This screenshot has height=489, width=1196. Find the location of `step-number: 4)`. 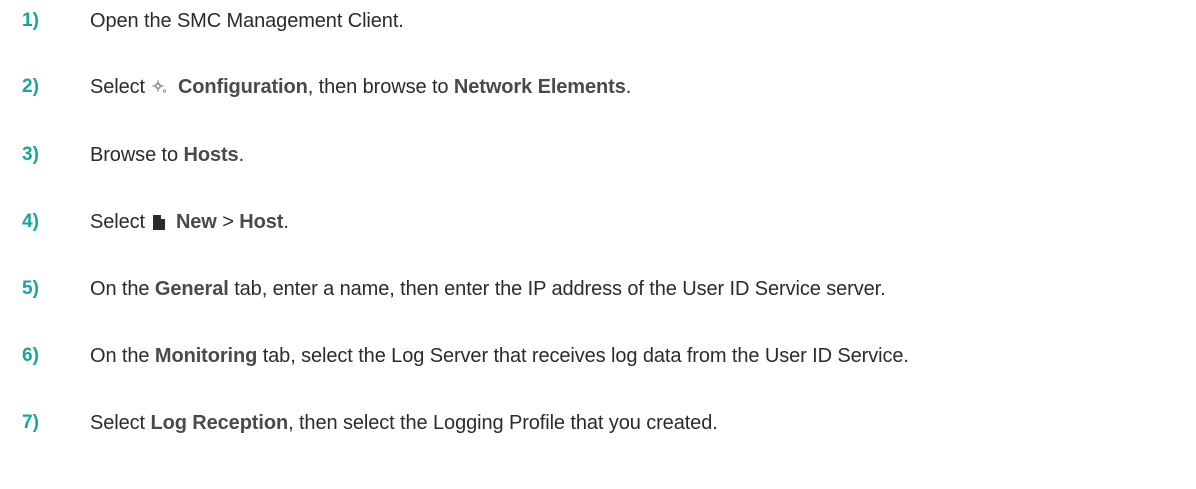

step-number: 4) is located at coordinates (30, 221).